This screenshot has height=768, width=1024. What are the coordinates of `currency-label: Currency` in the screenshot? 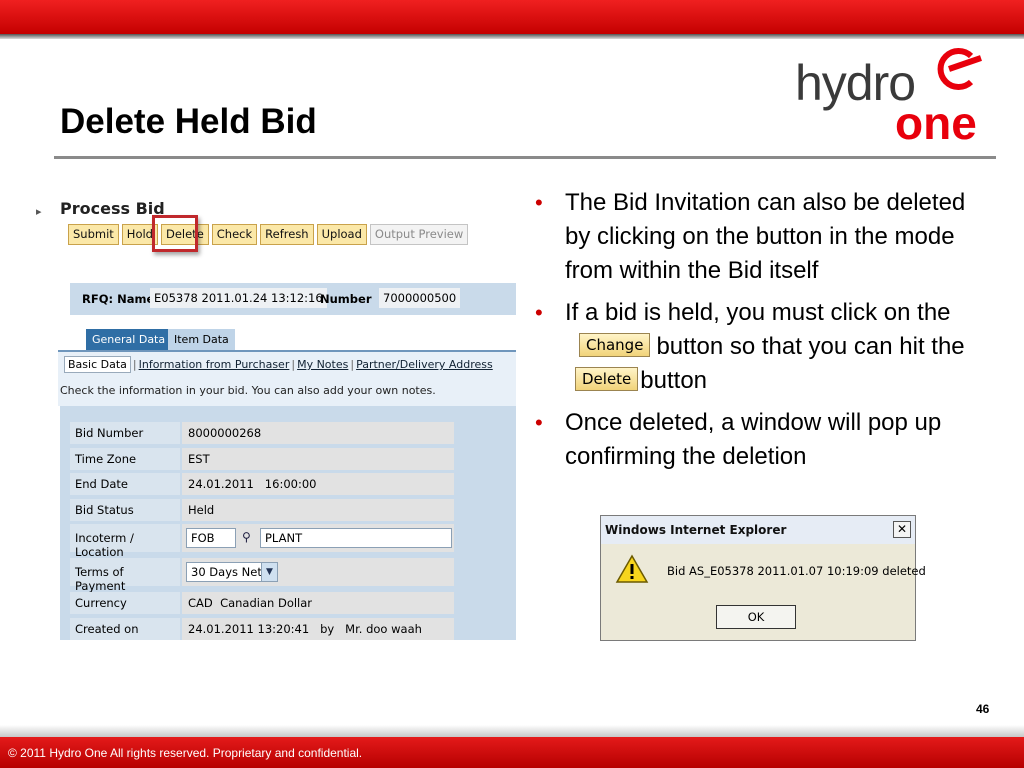 It's located at (125, 603).